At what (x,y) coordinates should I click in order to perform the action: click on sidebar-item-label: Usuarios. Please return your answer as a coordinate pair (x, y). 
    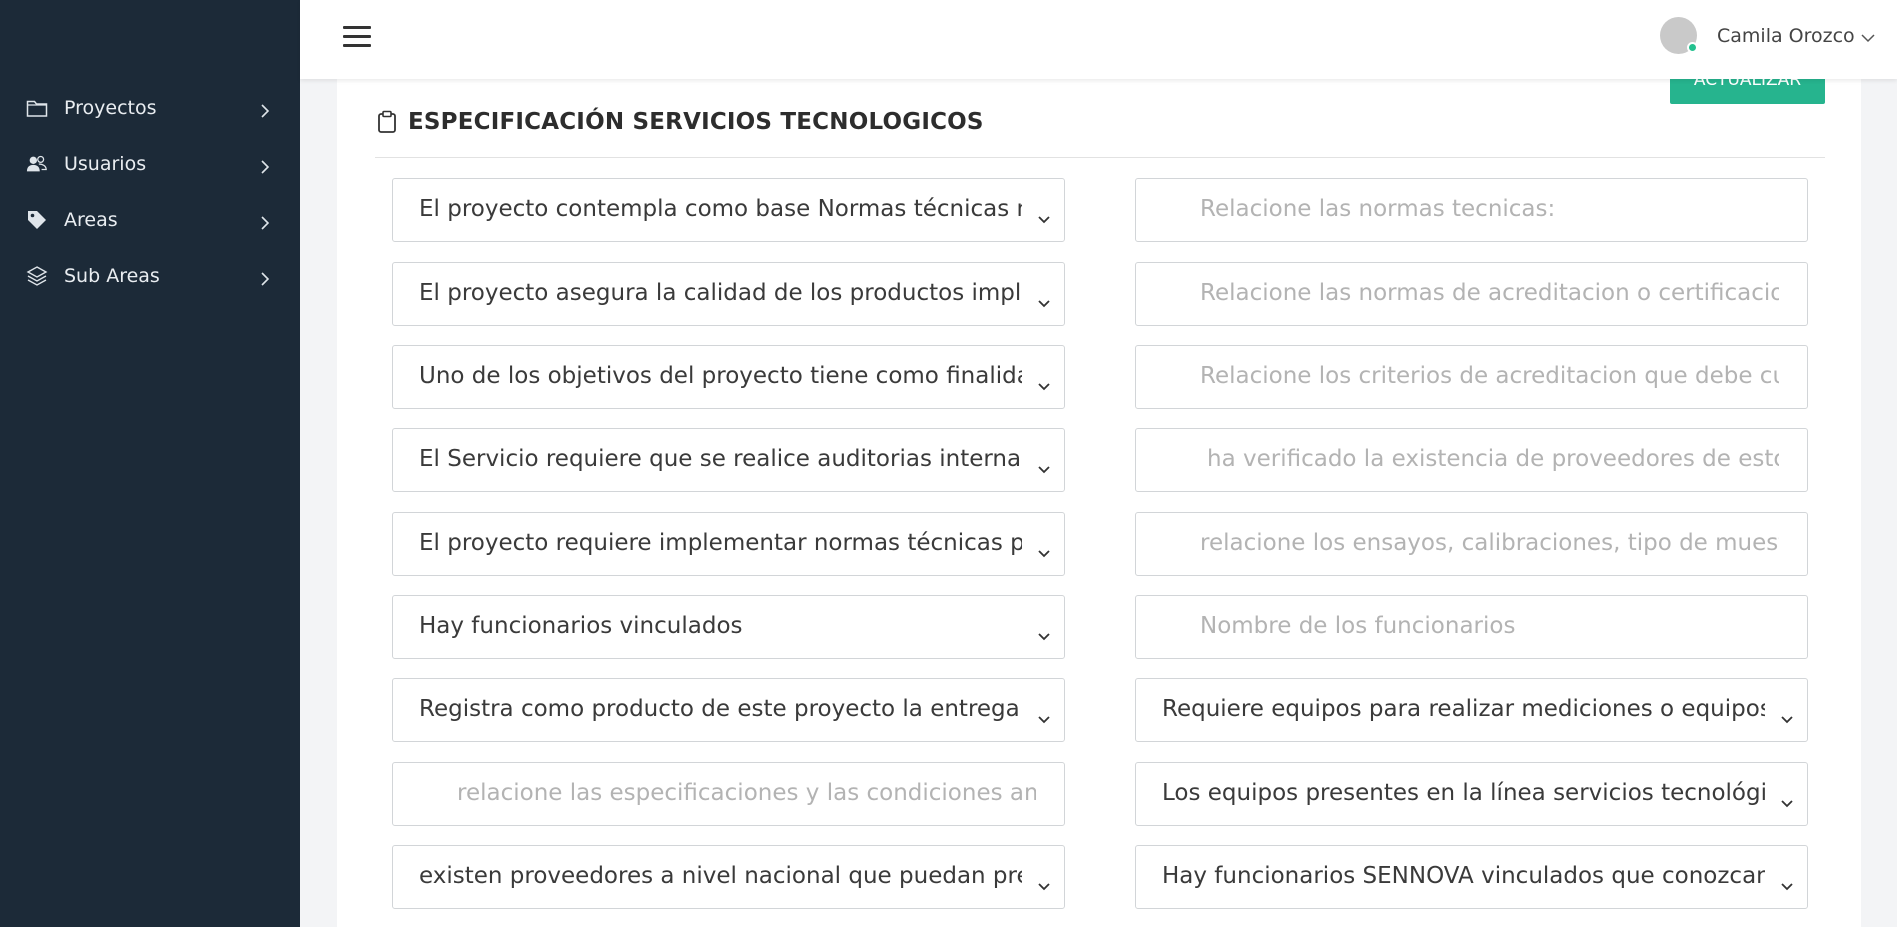
    Looking at the image, I should click on (105, 164).